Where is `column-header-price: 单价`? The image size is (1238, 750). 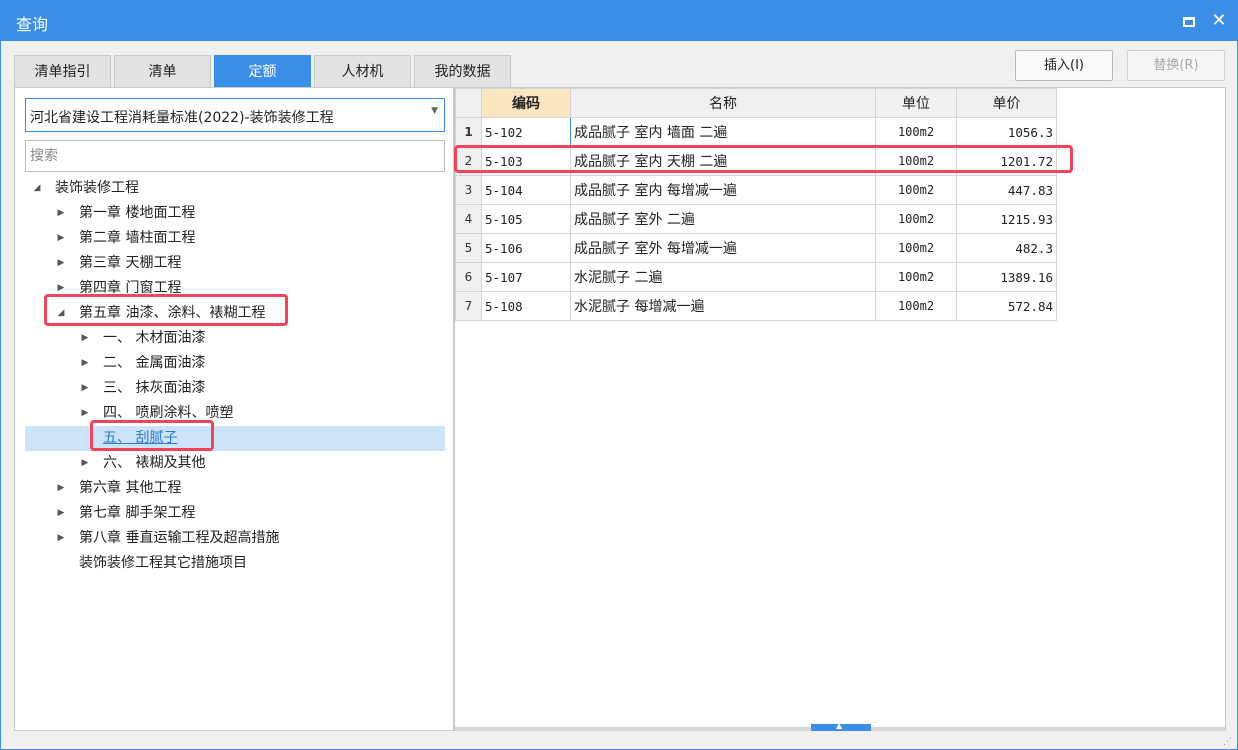 column-header-price: 单价 is located at coordinates (1006, 103).